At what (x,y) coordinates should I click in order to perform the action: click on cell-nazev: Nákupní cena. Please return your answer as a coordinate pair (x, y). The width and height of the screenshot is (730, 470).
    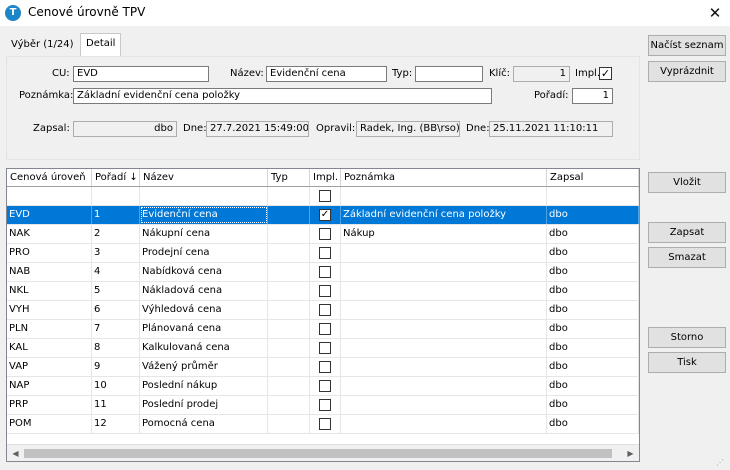
    Looking at the image, I should click on (204, 234).